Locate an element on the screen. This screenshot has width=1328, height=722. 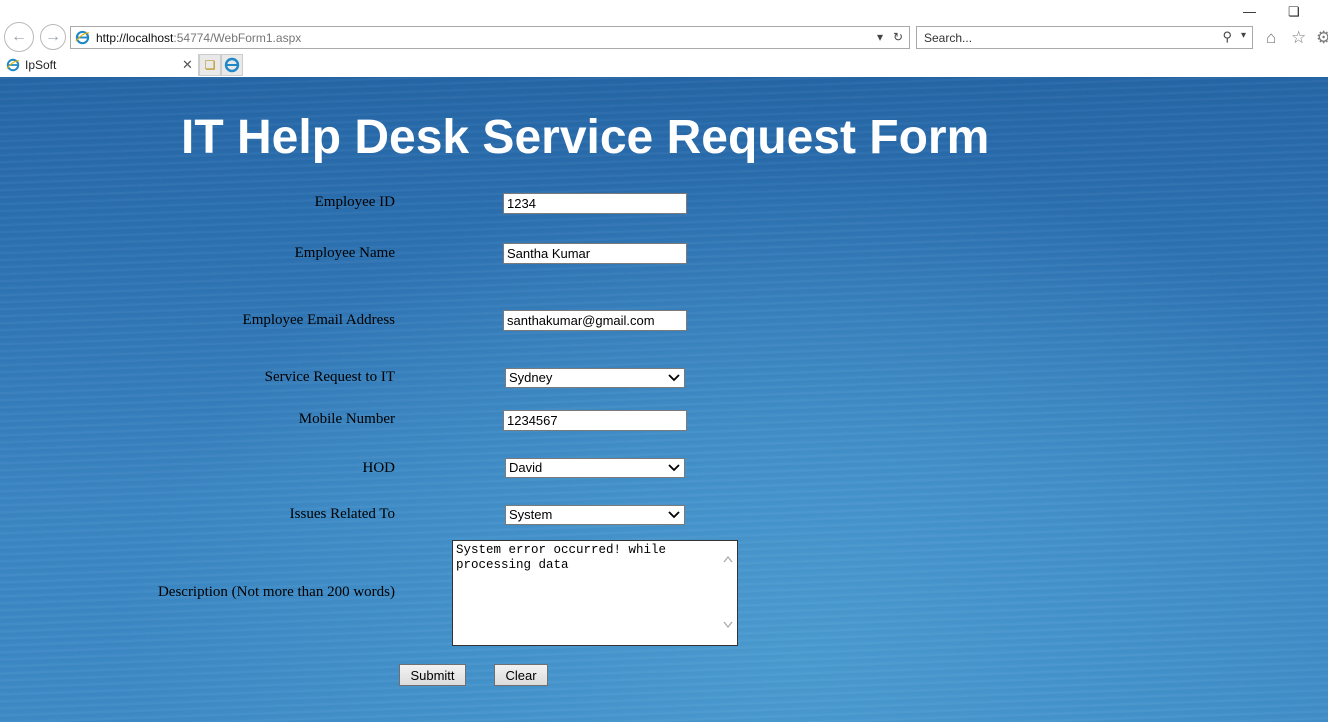
back-button: ← is located at coordinates (19, 37).